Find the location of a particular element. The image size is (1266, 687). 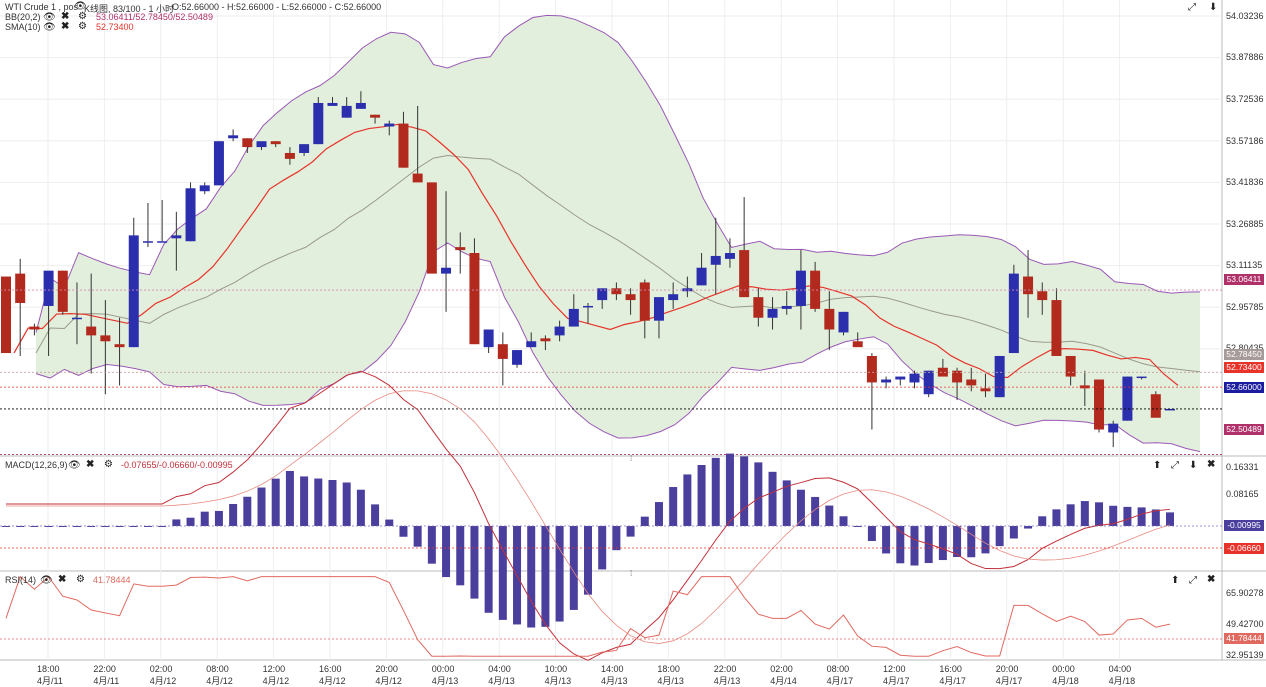

date-tick: 4月/12 is located at coordinates (276, 681).